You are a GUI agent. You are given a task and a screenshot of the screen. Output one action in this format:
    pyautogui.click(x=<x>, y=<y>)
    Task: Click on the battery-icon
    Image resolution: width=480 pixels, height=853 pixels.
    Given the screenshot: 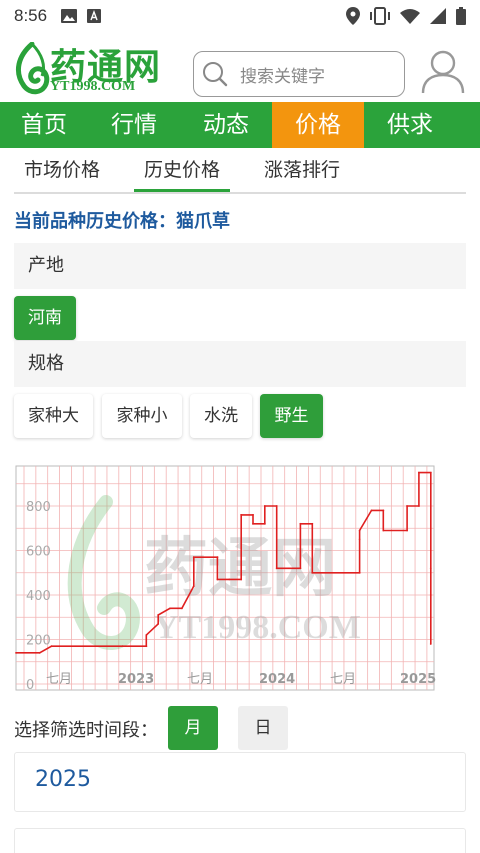 What is the action you would take?
    pyautogui.click(x=461, y=16)
    